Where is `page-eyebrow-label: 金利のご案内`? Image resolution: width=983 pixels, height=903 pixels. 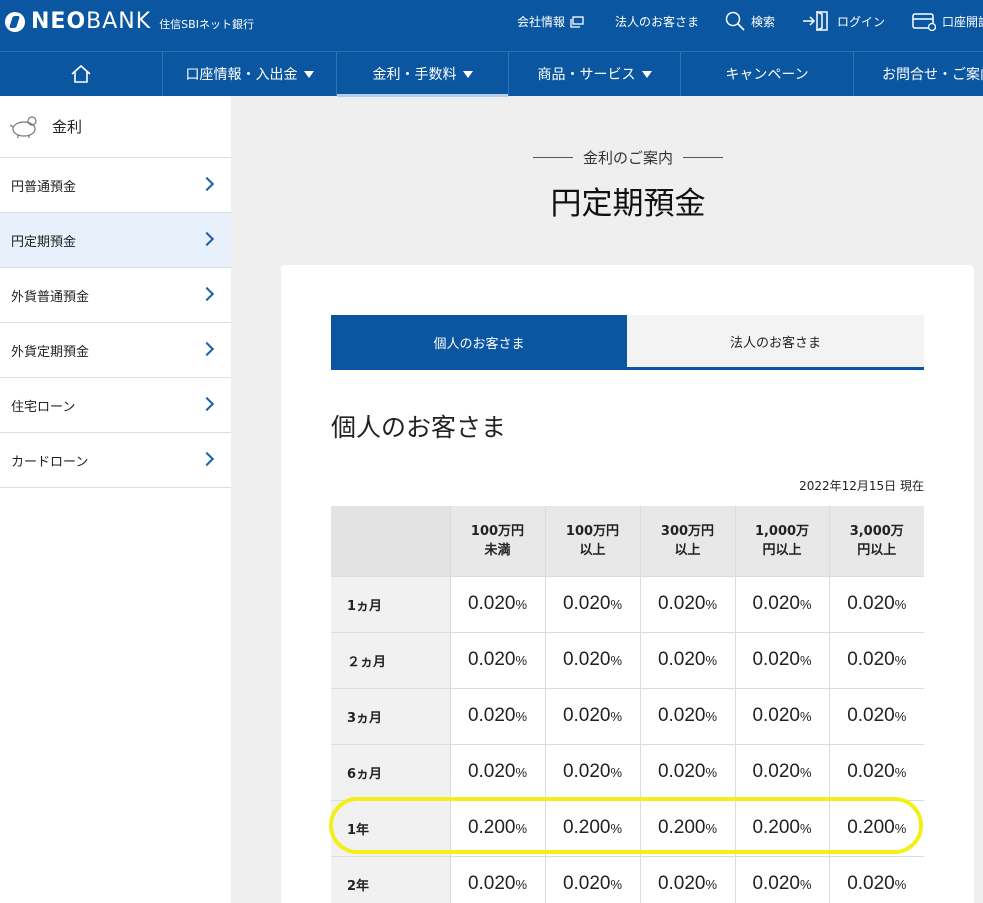
page-eyebrow-label: 金利のご案内 is located at coordinates (627, 158).